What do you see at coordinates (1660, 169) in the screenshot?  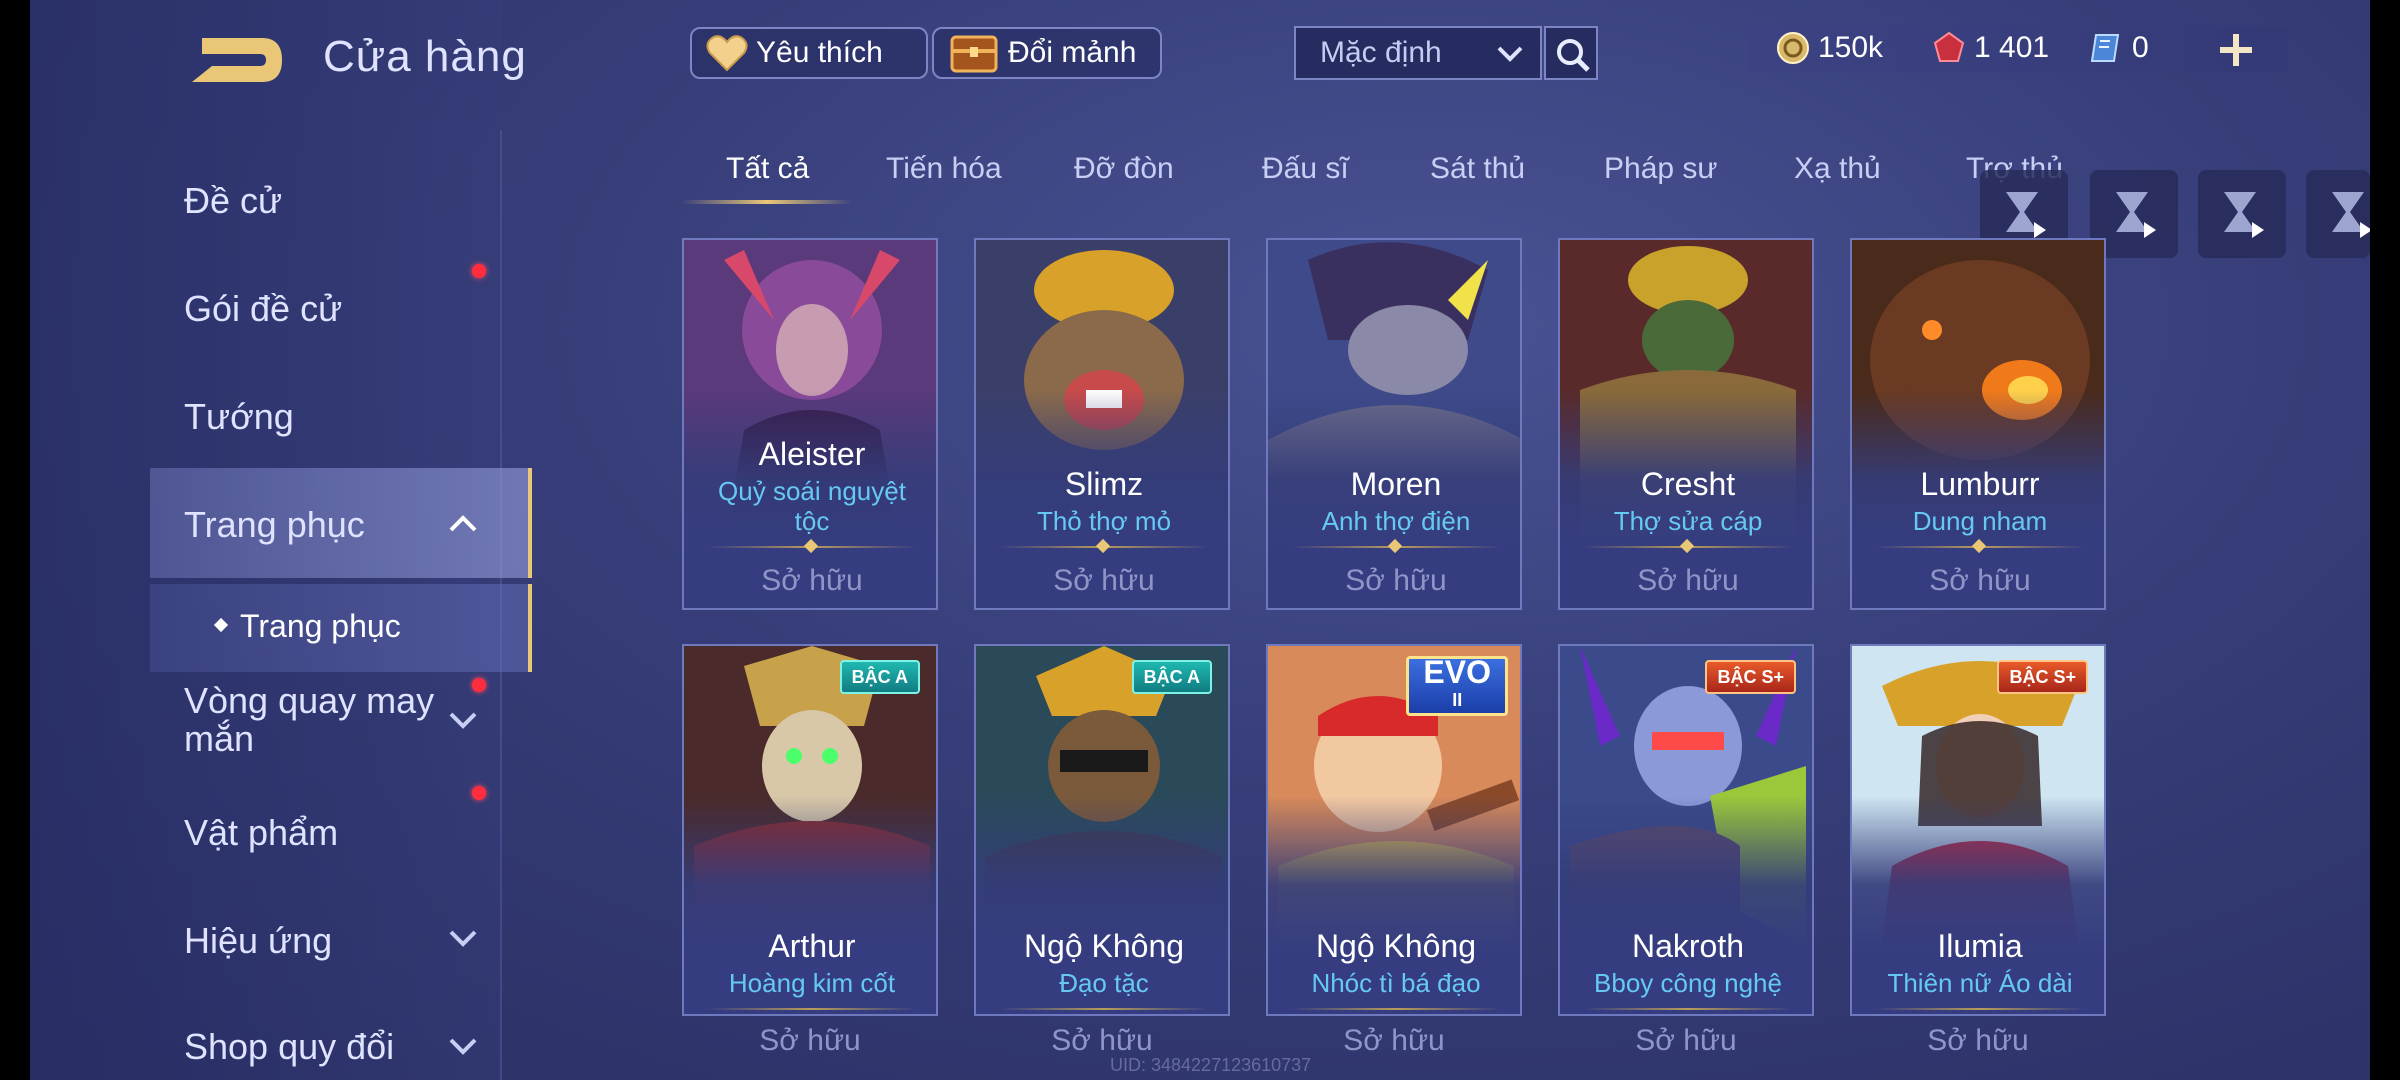 I see `tab-mage: Pháp sư` at bounding box center [1660, 169].